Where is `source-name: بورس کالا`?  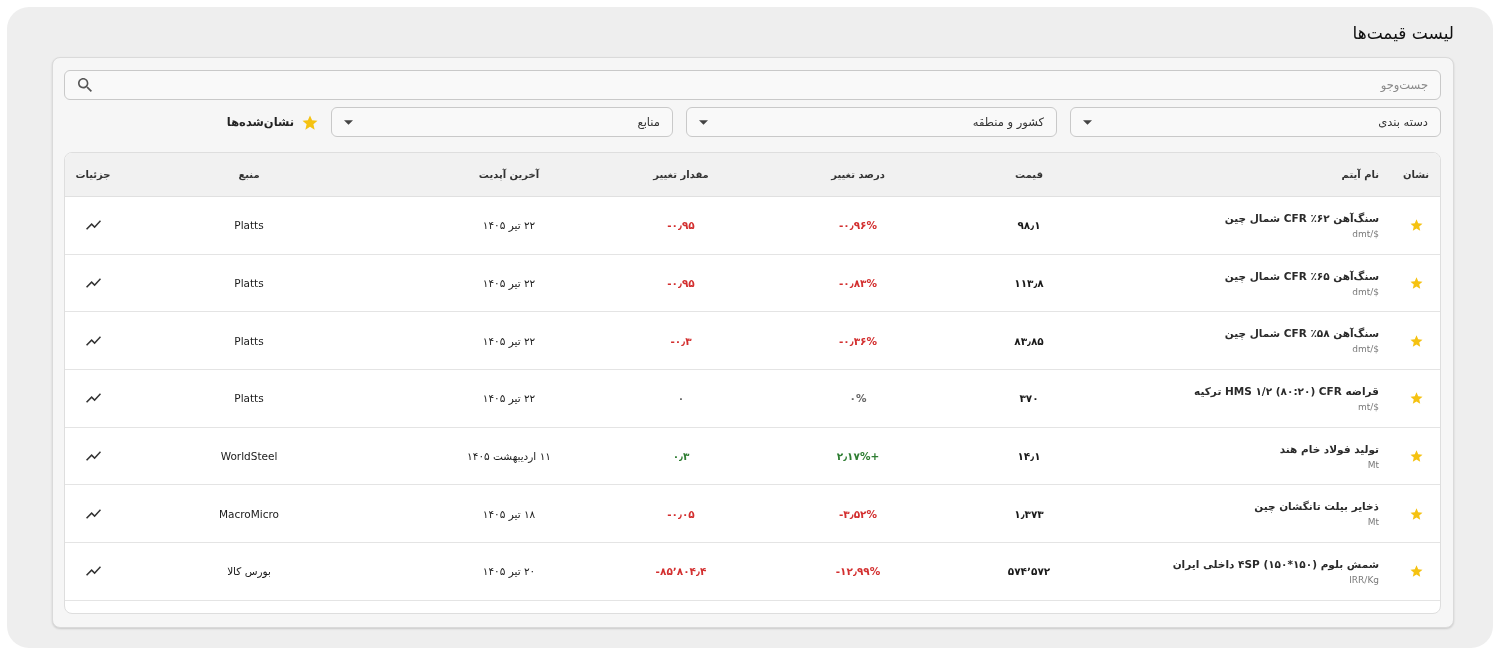 source-name: بورس کالا is located at coordinates (249, 571).